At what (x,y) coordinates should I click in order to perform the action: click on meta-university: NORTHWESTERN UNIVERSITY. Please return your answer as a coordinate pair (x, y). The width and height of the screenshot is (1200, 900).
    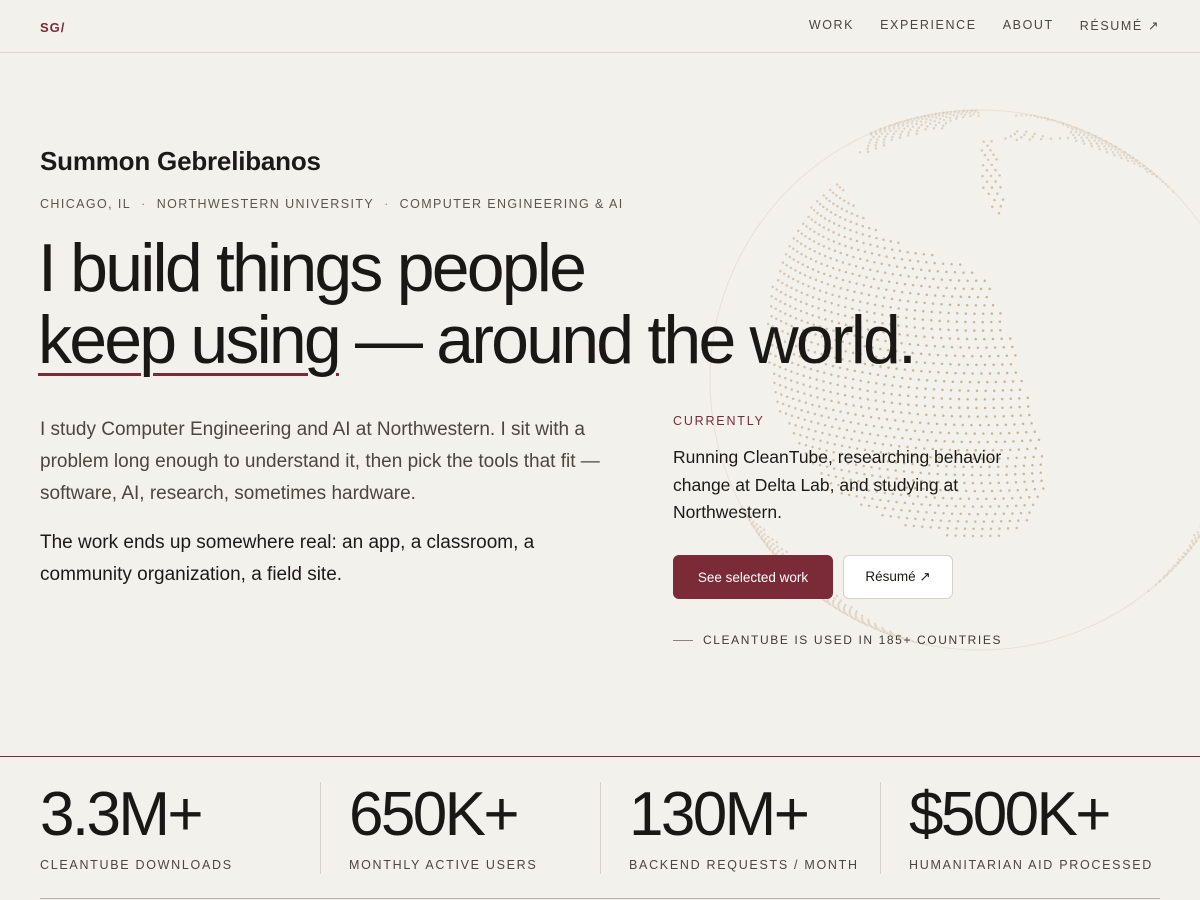
    Looking at the image, I should click on (265, 204).